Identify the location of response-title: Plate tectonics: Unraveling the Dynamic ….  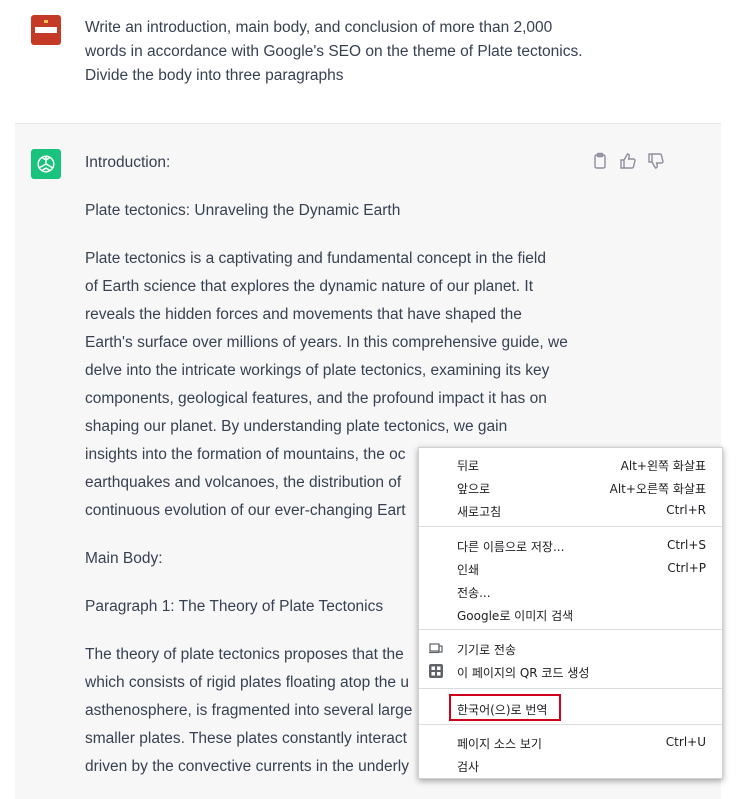
(243, 210).